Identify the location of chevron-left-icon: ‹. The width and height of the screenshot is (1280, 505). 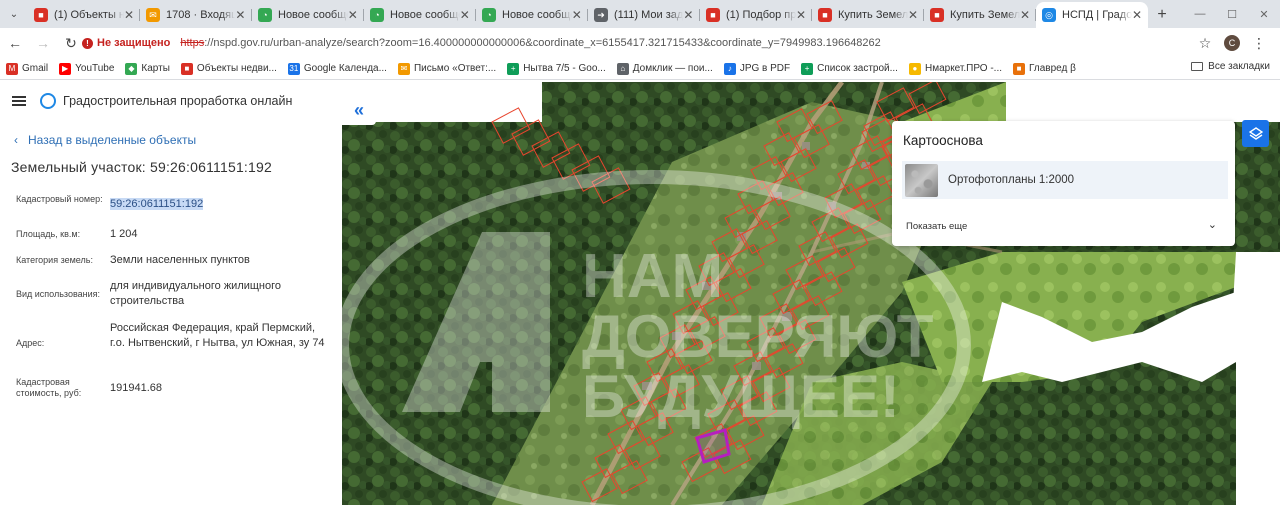
(16, 140).